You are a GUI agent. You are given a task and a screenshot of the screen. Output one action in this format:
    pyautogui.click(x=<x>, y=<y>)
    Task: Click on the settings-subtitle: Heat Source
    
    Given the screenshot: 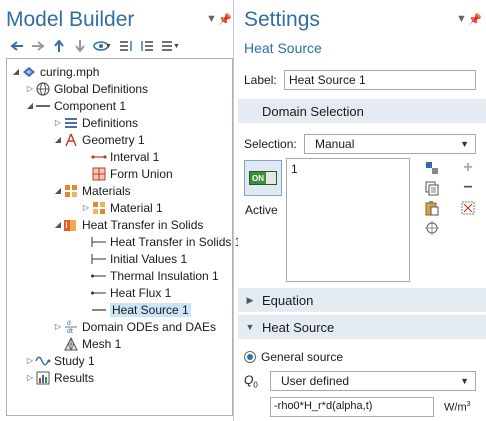 What is the action you would take?
    pyautogui.click(x=283, y=48)
    